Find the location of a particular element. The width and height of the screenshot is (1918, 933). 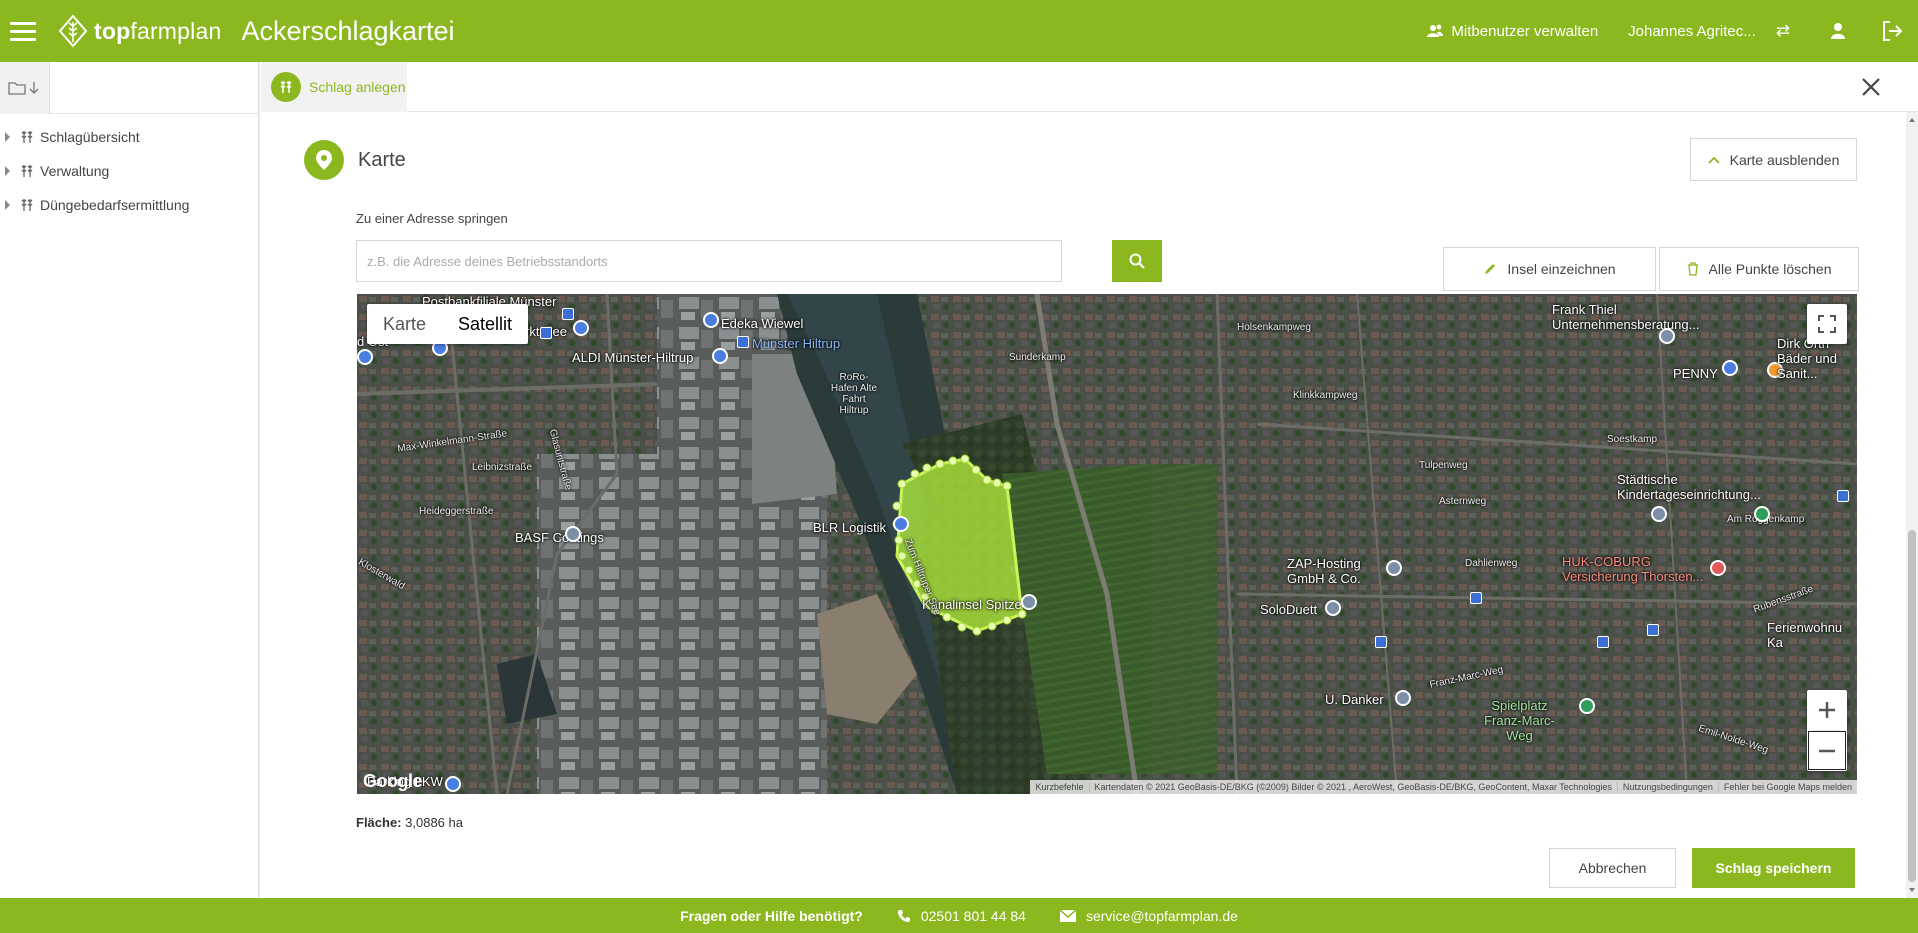

search-button is located at coordinates (1137, 261).